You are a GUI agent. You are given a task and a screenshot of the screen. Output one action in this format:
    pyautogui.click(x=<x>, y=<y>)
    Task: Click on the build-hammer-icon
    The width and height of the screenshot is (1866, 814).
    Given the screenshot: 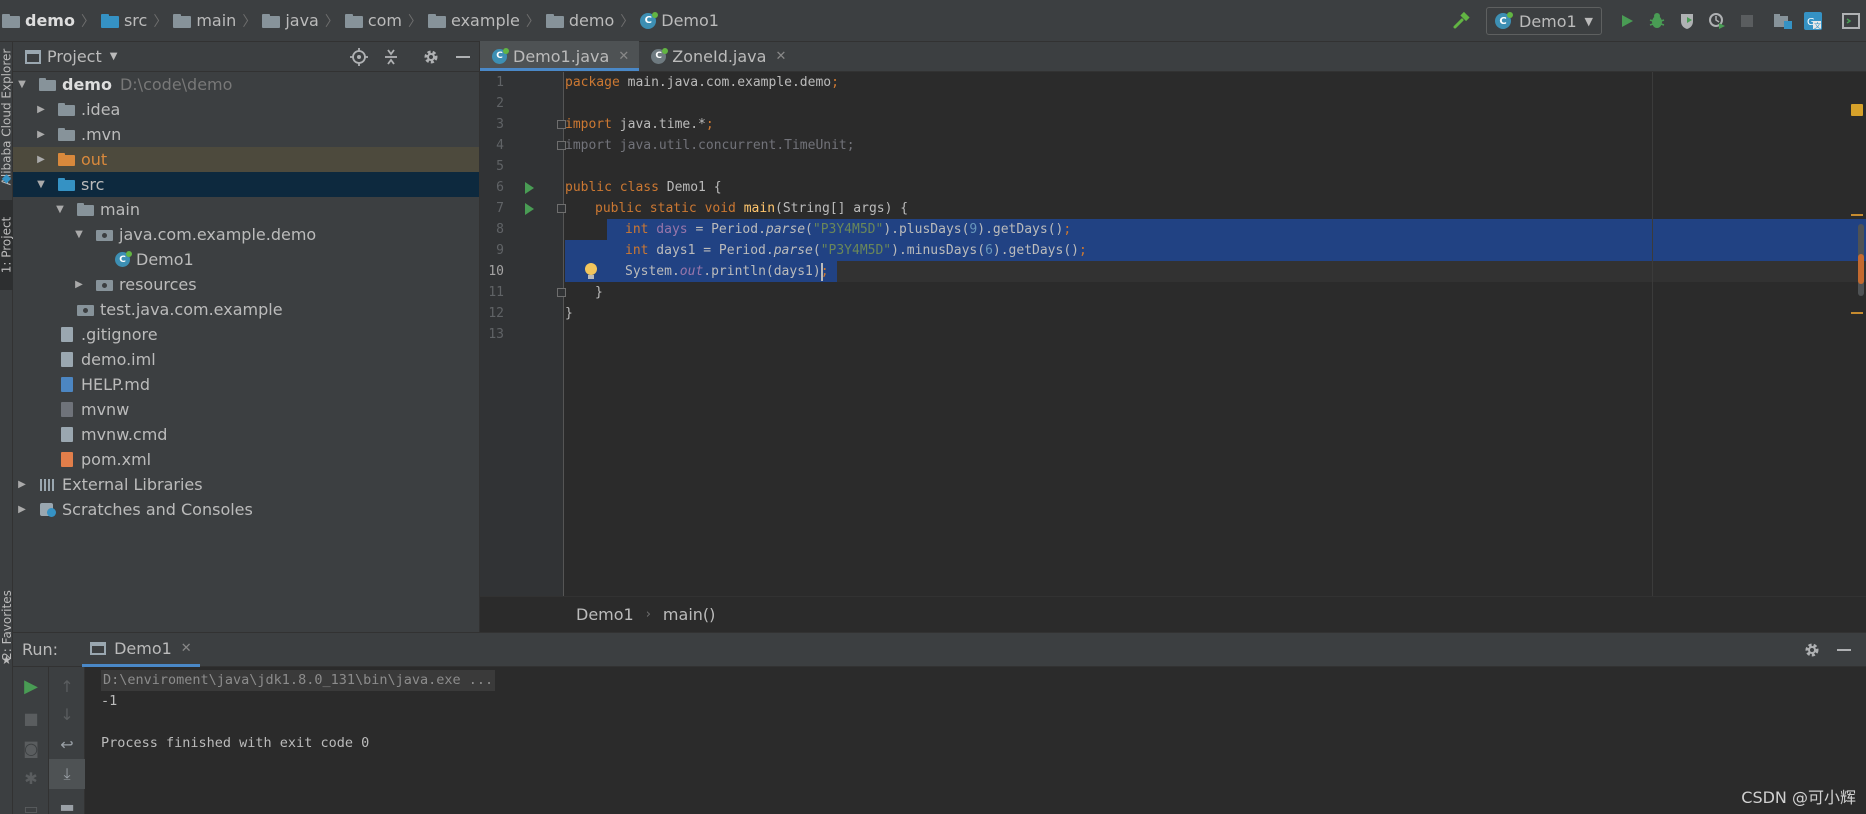 What is the action you would take?
    pyautogui.click(x=1461, y=21)
    